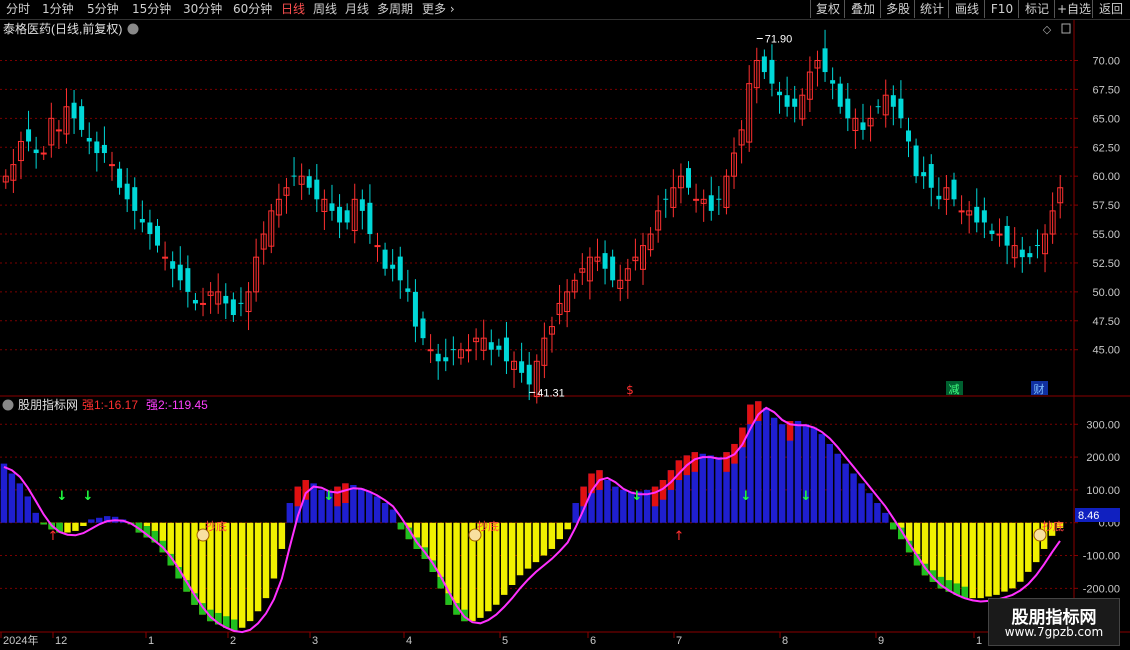 This screenshot has width=1130, height=650. Describe the element at coordinates (8, 405) in the screenshot. I see `indicator-menu-icon` at that location.